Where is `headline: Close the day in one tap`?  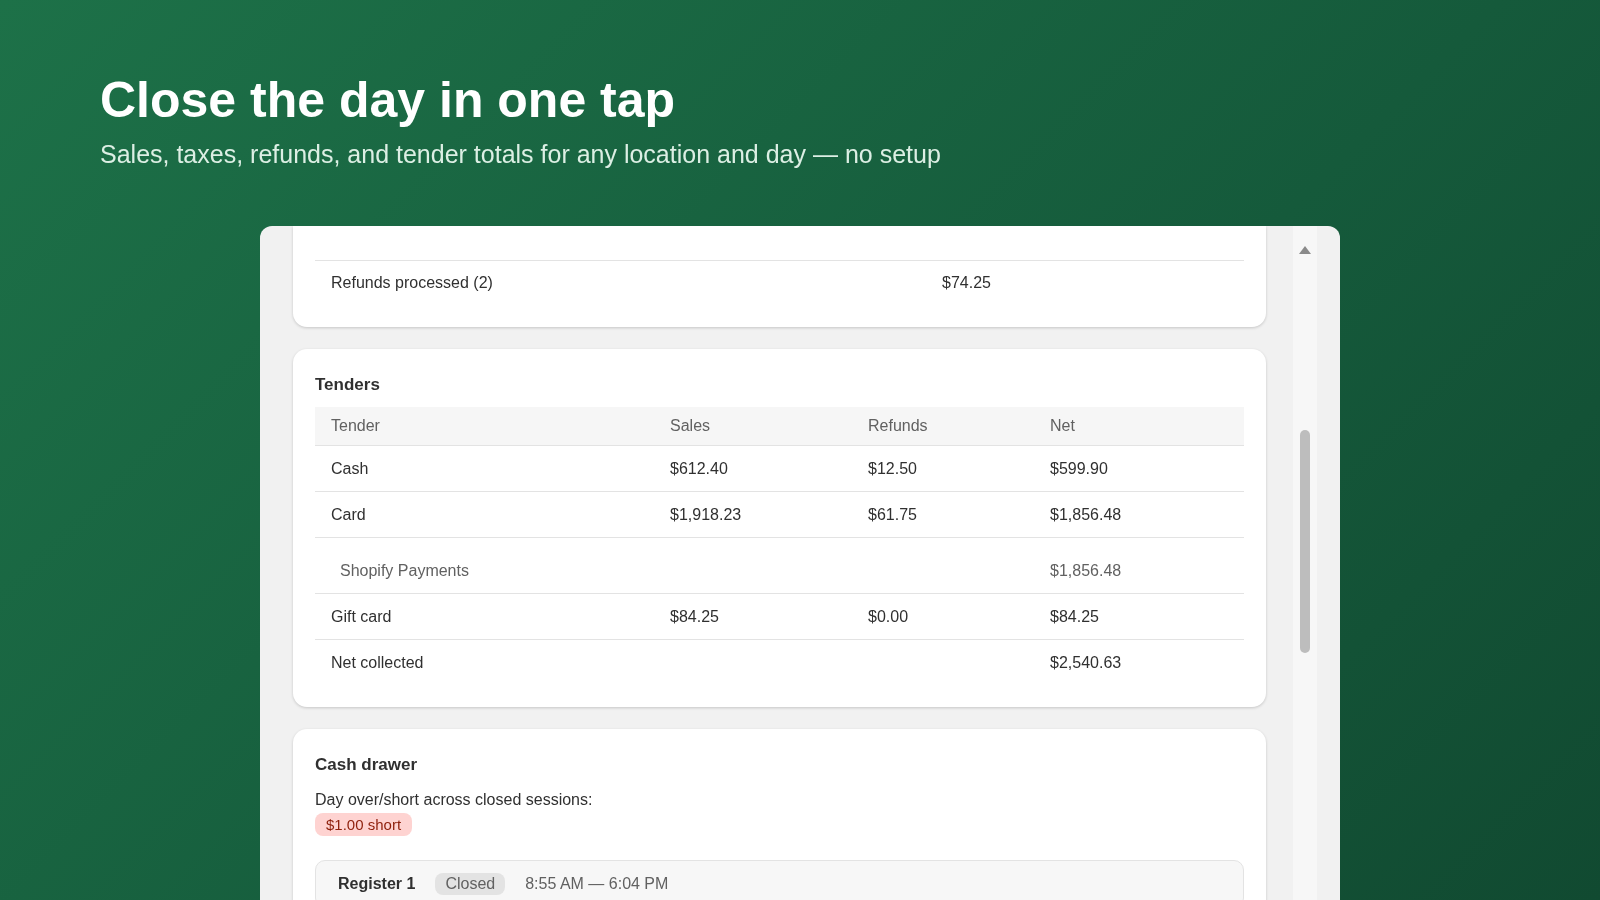
headline: Close the day in one tap is located at coordinates (388, 100).